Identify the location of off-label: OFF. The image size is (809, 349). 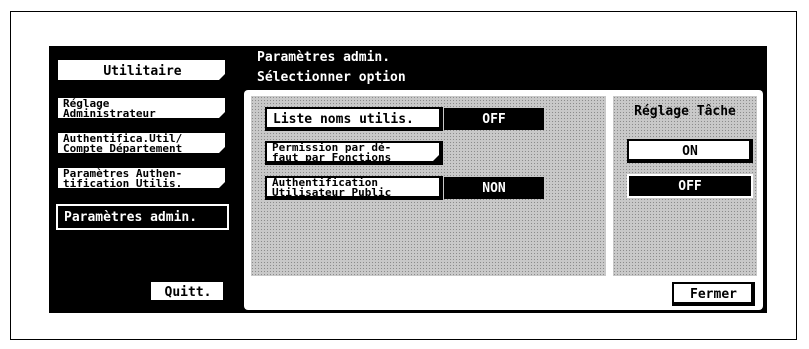
(690, 186).